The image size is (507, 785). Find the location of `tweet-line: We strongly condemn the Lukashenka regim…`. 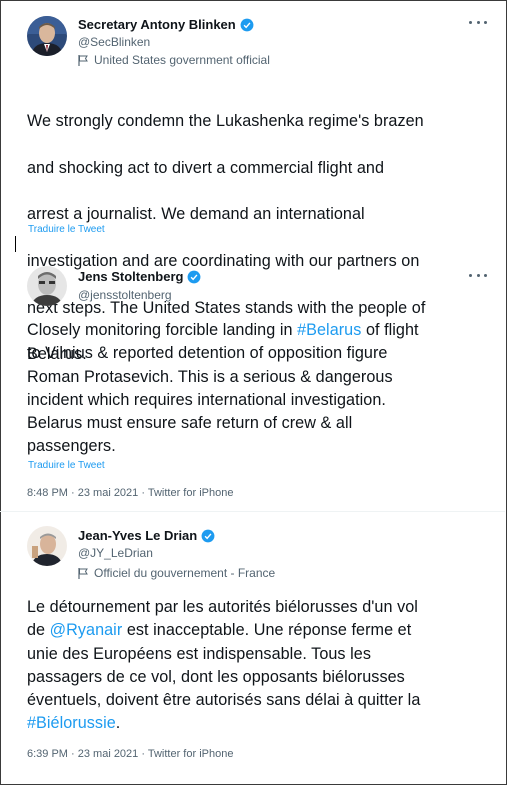

tweet-line: We strongly condemn the Lukashenka regim… is located at coordinates (225, 121).